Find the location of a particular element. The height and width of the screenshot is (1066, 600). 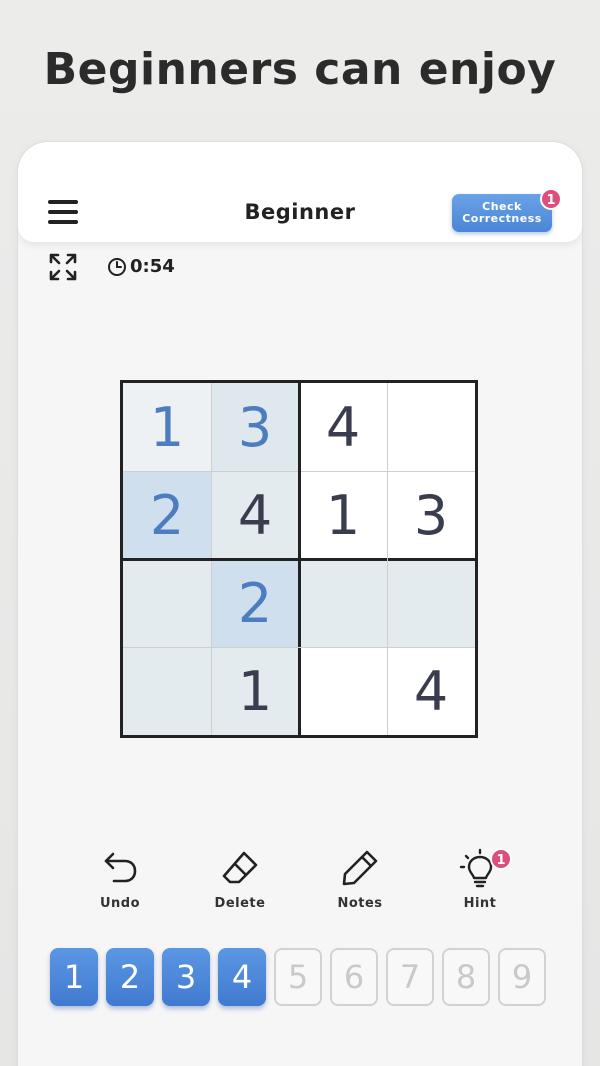

hint-button: Hint 1 is located at coordinates (480, 888).